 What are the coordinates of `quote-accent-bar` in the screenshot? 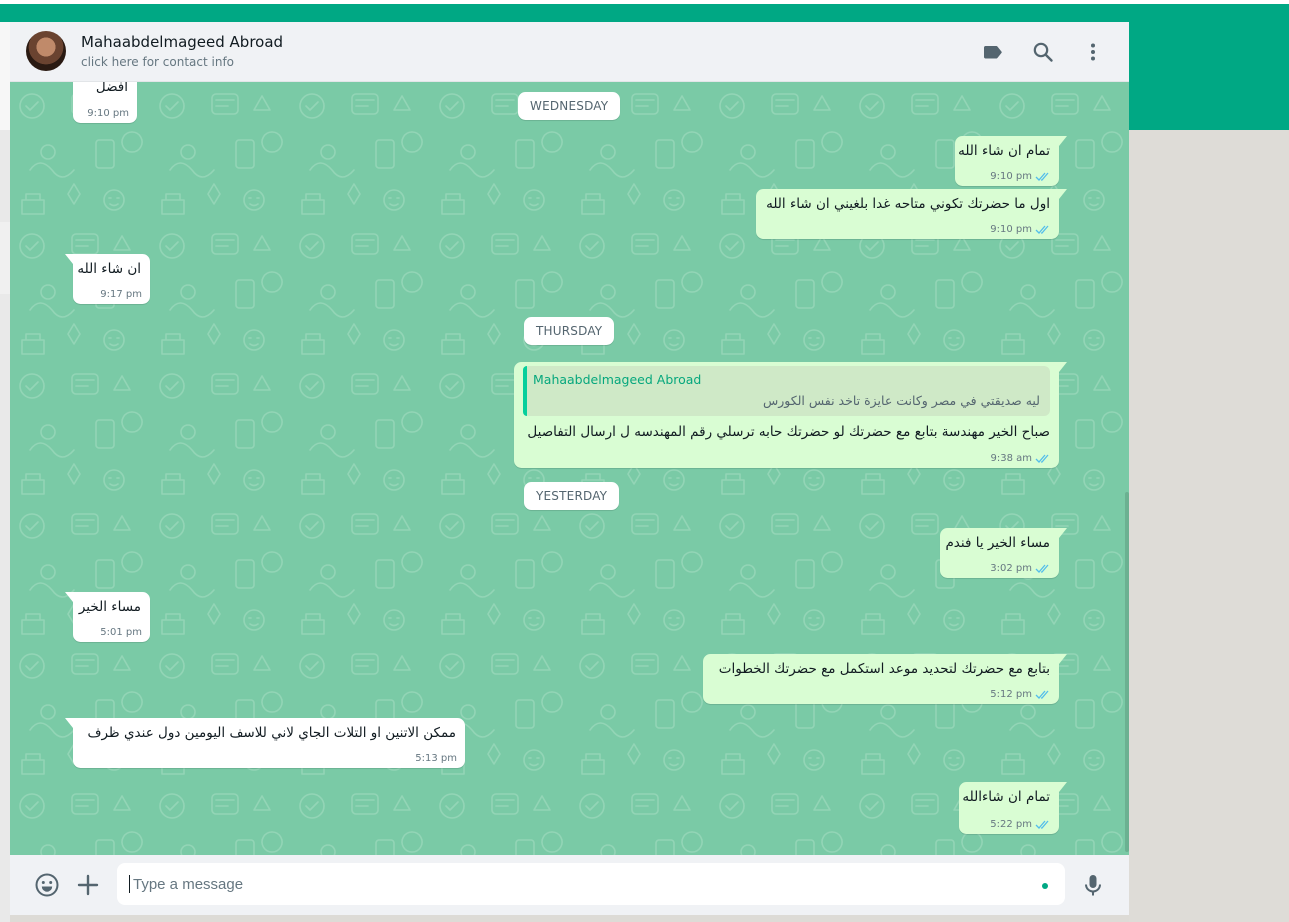 It's located at (525, 391).